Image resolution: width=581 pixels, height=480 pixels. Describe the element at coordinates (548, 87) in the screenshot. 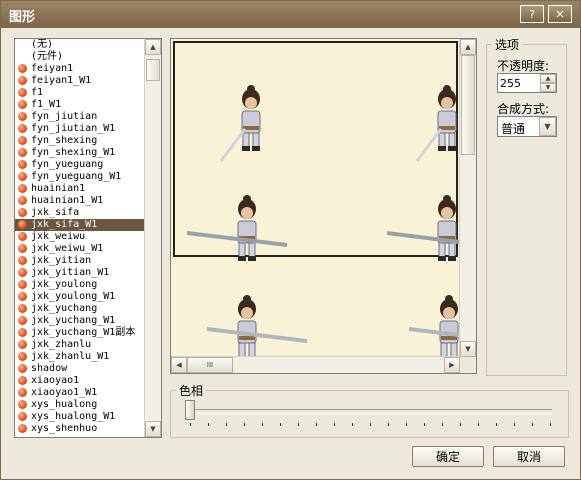

I see `opacity-down-button: ▼` at that location.